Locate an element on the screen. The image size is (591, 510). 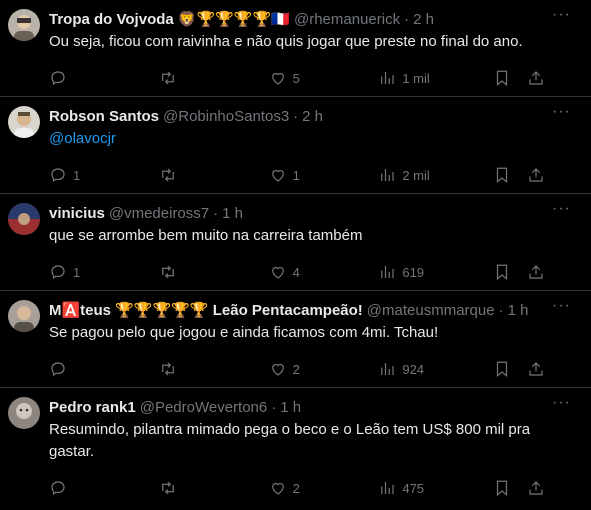
like-count: 4 is located at coordinates (296, 272).